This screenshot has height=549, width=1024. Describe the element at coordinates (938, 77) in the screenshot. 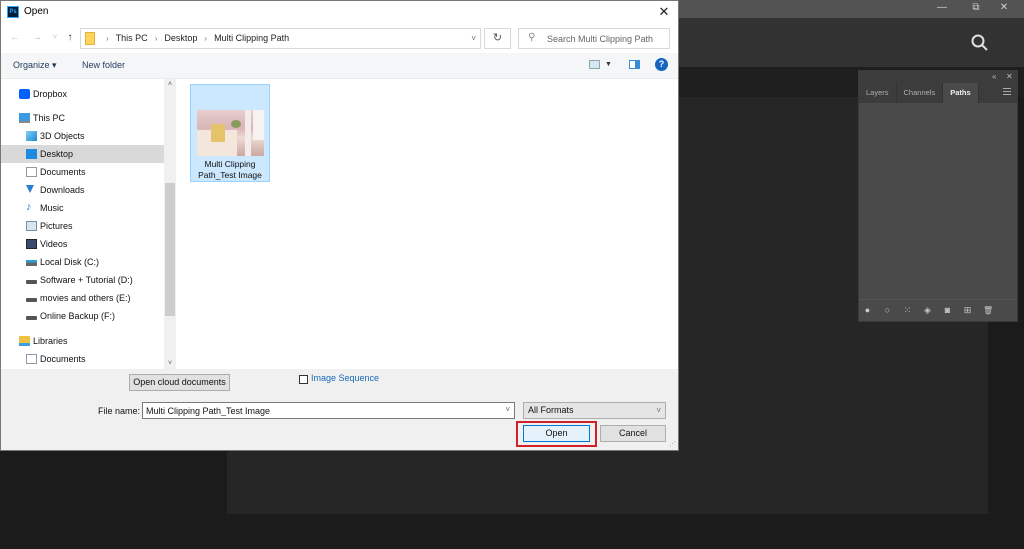

I see `panel-header: « ✕` at that location.